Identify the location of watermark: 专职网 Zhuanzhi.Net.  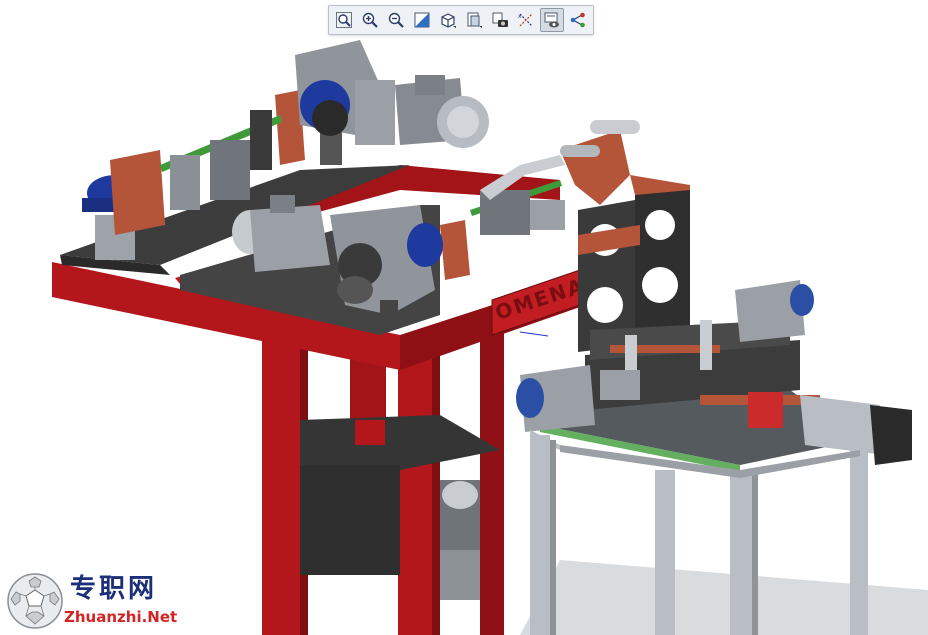
(94, 601).